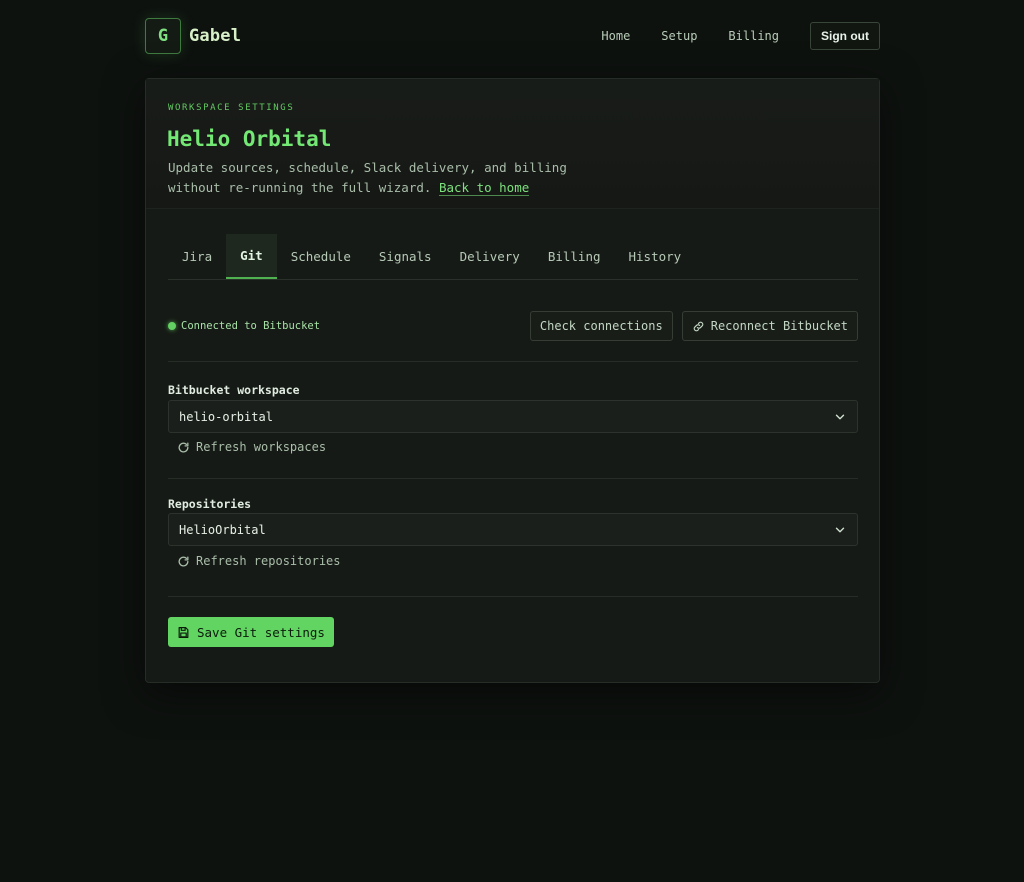 The image size is (1024, 882). Describe the element at coordinates (698, 326) in the screenshot. I see `link-icon` at that location.